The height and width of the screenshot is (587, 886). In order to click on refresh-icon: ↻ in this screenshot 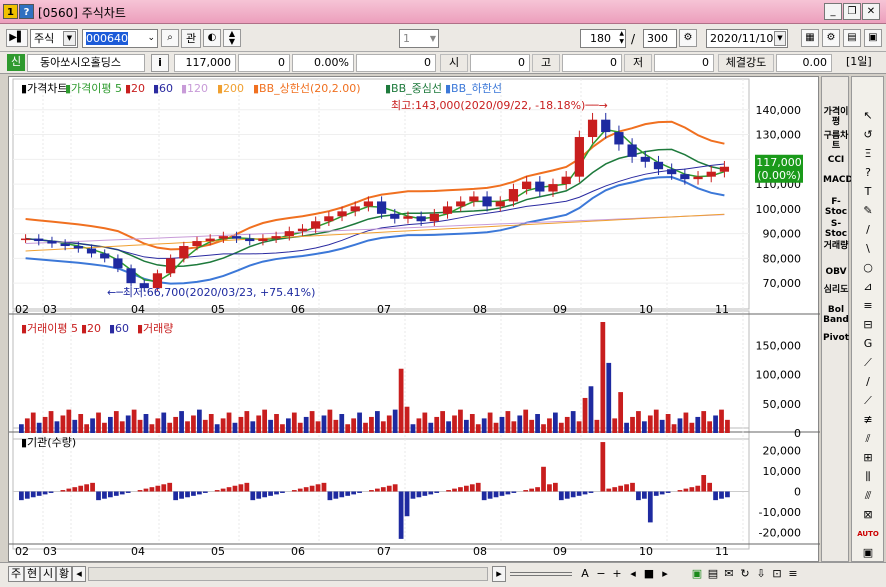, I will do `click(745, 574)`.